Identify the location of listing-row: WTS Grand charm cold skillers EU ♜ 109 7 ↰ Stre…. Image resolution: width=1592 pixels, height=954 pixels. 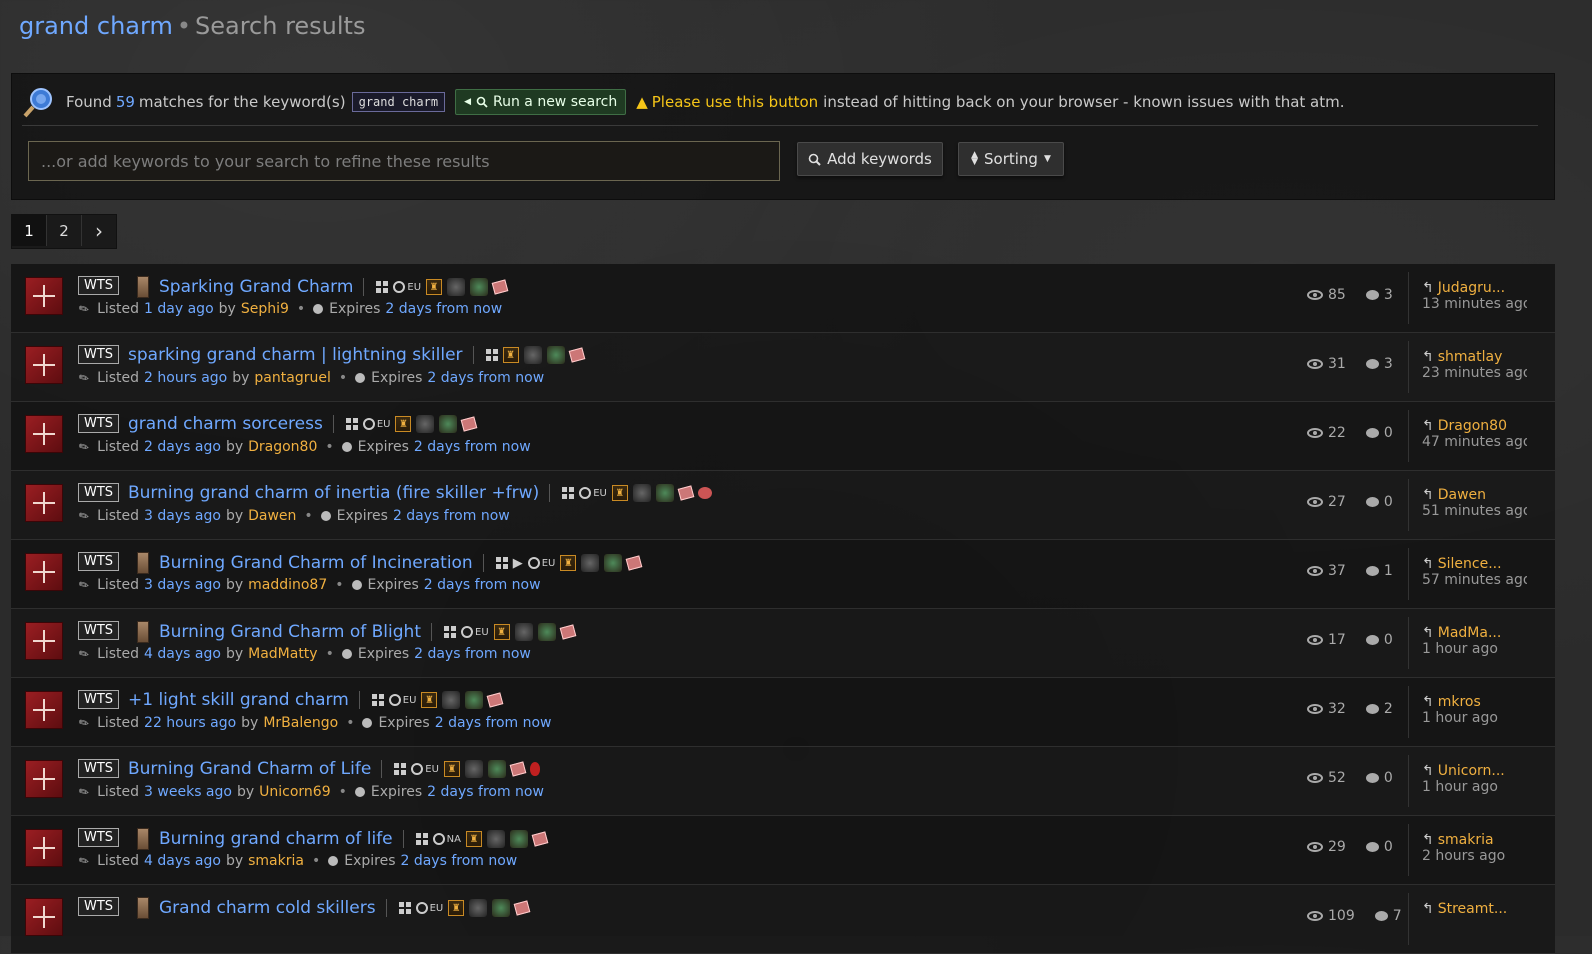
(783, 919).